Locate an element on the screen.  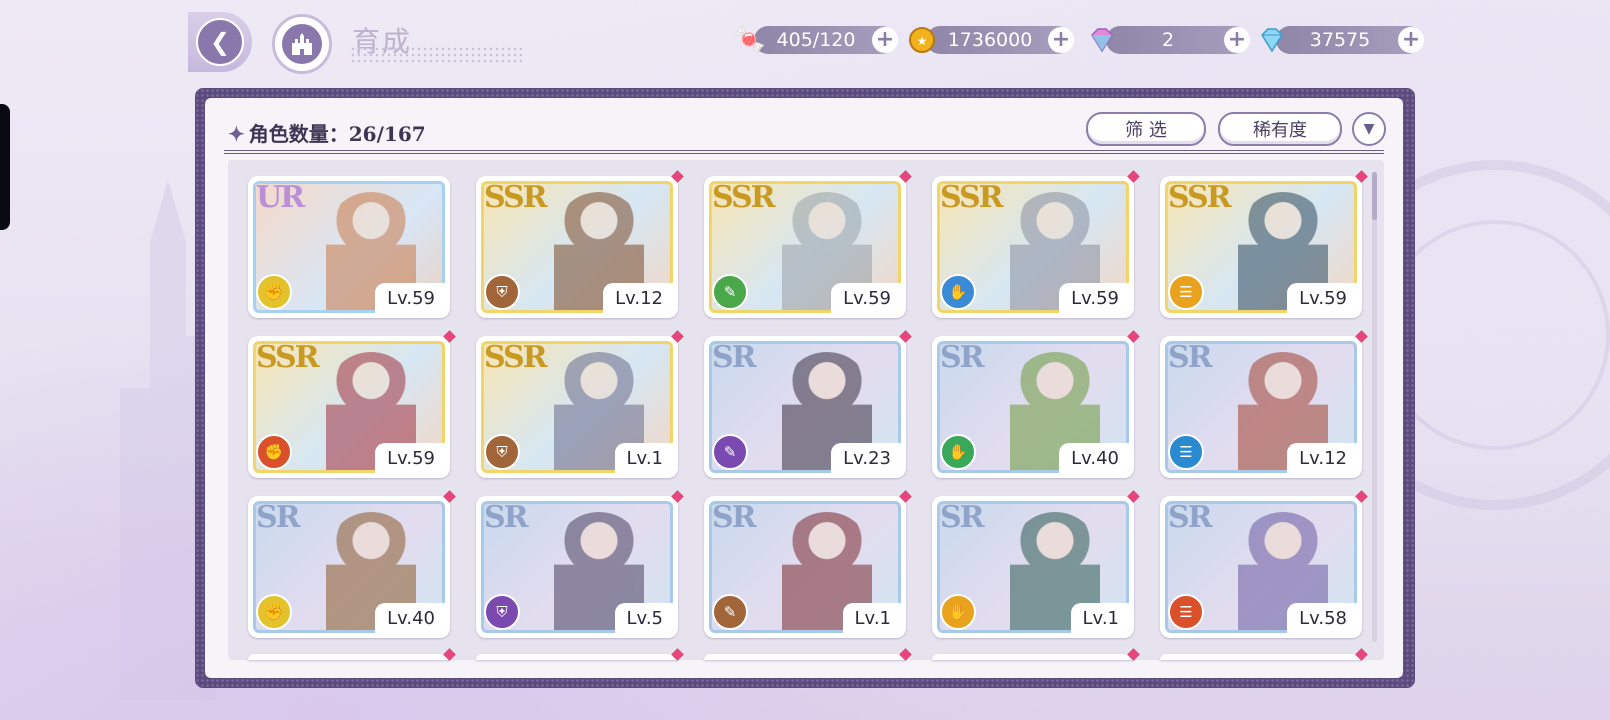
character-count: ✦ 角色数量：26/167 is located at coordinates (327, 132).